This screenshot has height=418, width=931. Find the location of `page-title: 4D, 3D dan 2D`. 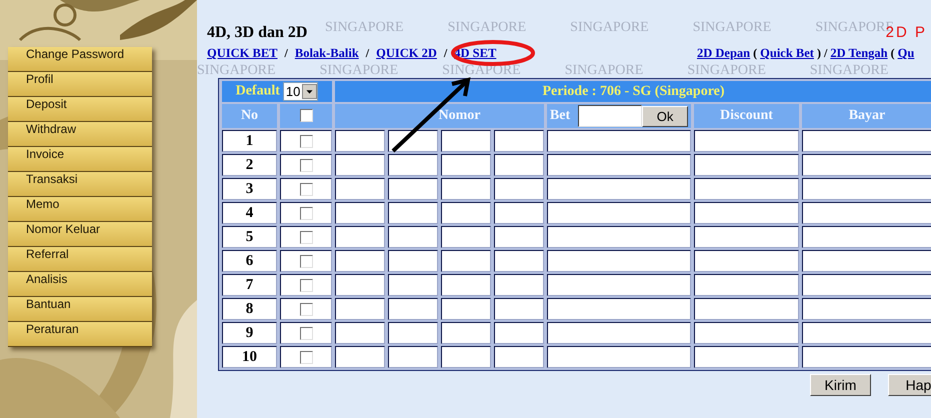

page-title: 4D, 3D dan 2D is located at coordinates (257, 33).